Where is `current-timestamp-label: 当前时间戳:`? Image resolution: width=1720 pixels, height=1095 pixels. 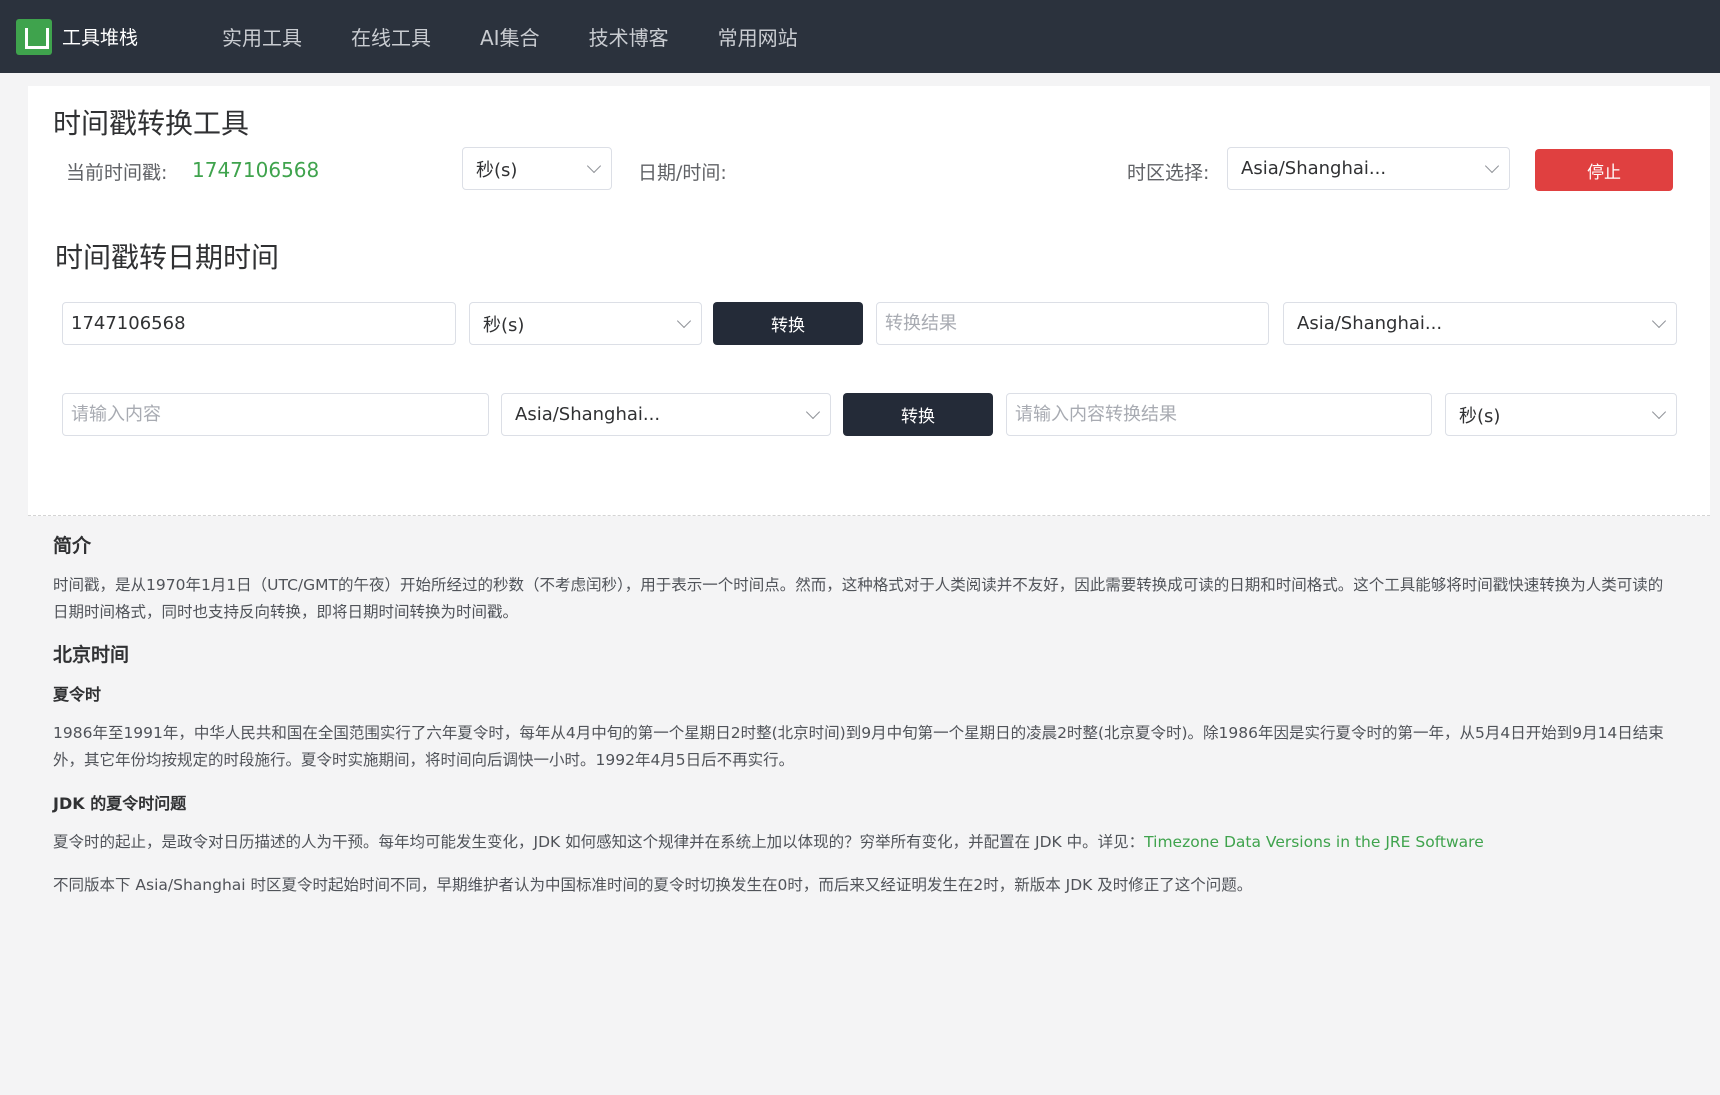 current-timestamp-label: 当前时间戳: is located at coordinates (117, 173).